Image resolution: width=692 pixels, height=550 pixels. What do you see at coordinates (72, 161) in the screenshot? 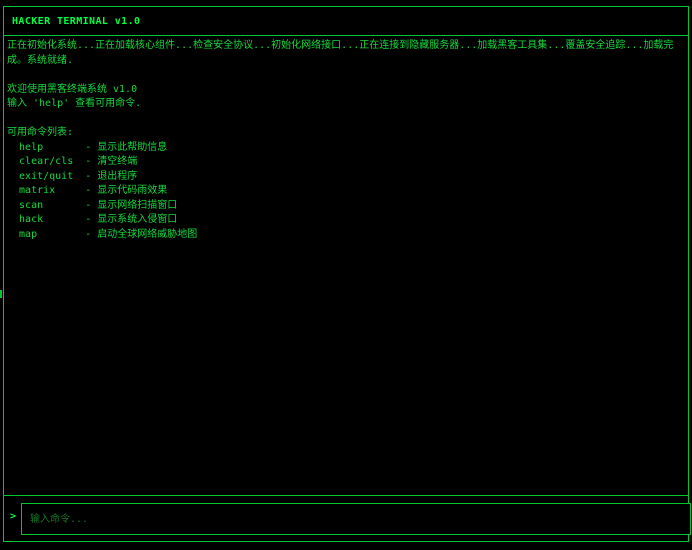
I see `command-item: clear/cls - 清空终端` at bounding box center [72, 161].